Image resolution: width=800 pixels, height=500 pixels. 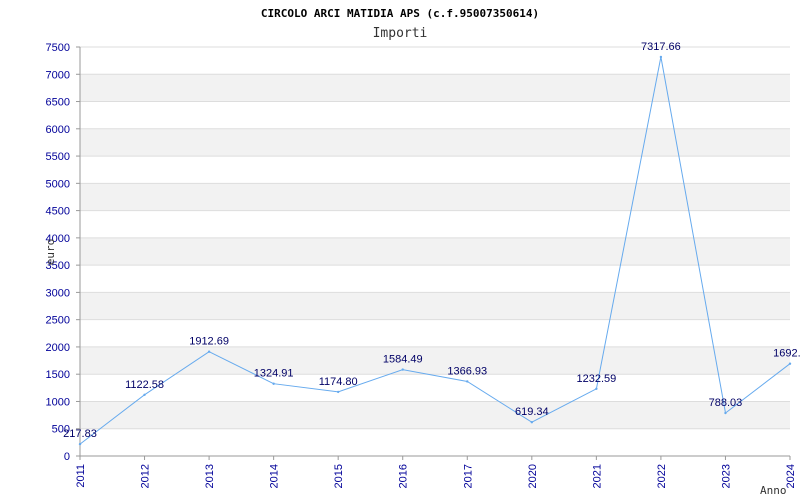 What do you see at coordinates (467, 371) in the screenshot?
I see `data-label: 1366.93` at bounding box center [467, 371].